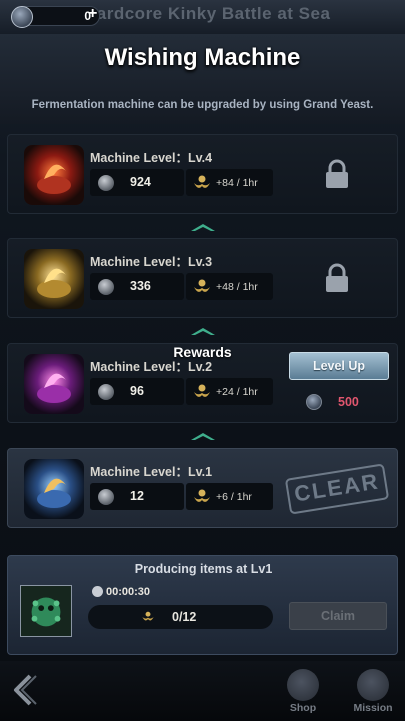 The height and width of the screenshot is (721, 405). What do you see at coordinates (128, 592) in the screenshot?
I see `production-timer: 00:00:30` at bounding box center [128, 592].